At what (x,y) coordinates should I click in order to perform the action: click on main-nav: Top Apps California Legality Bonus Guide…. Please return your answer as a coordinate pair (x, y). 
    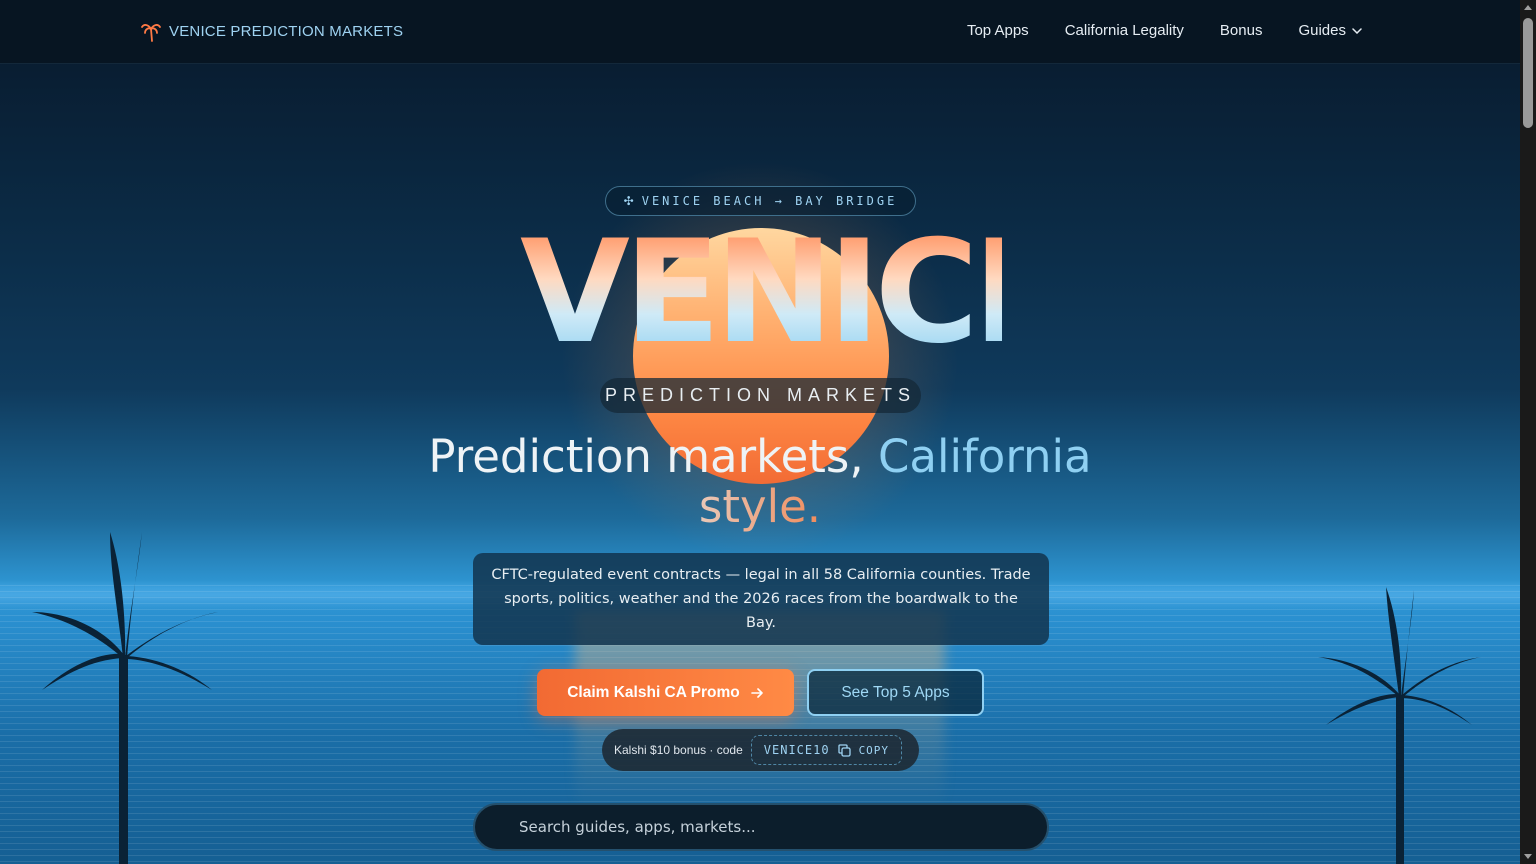
    Looking at the image, I should click on (1164, 30).